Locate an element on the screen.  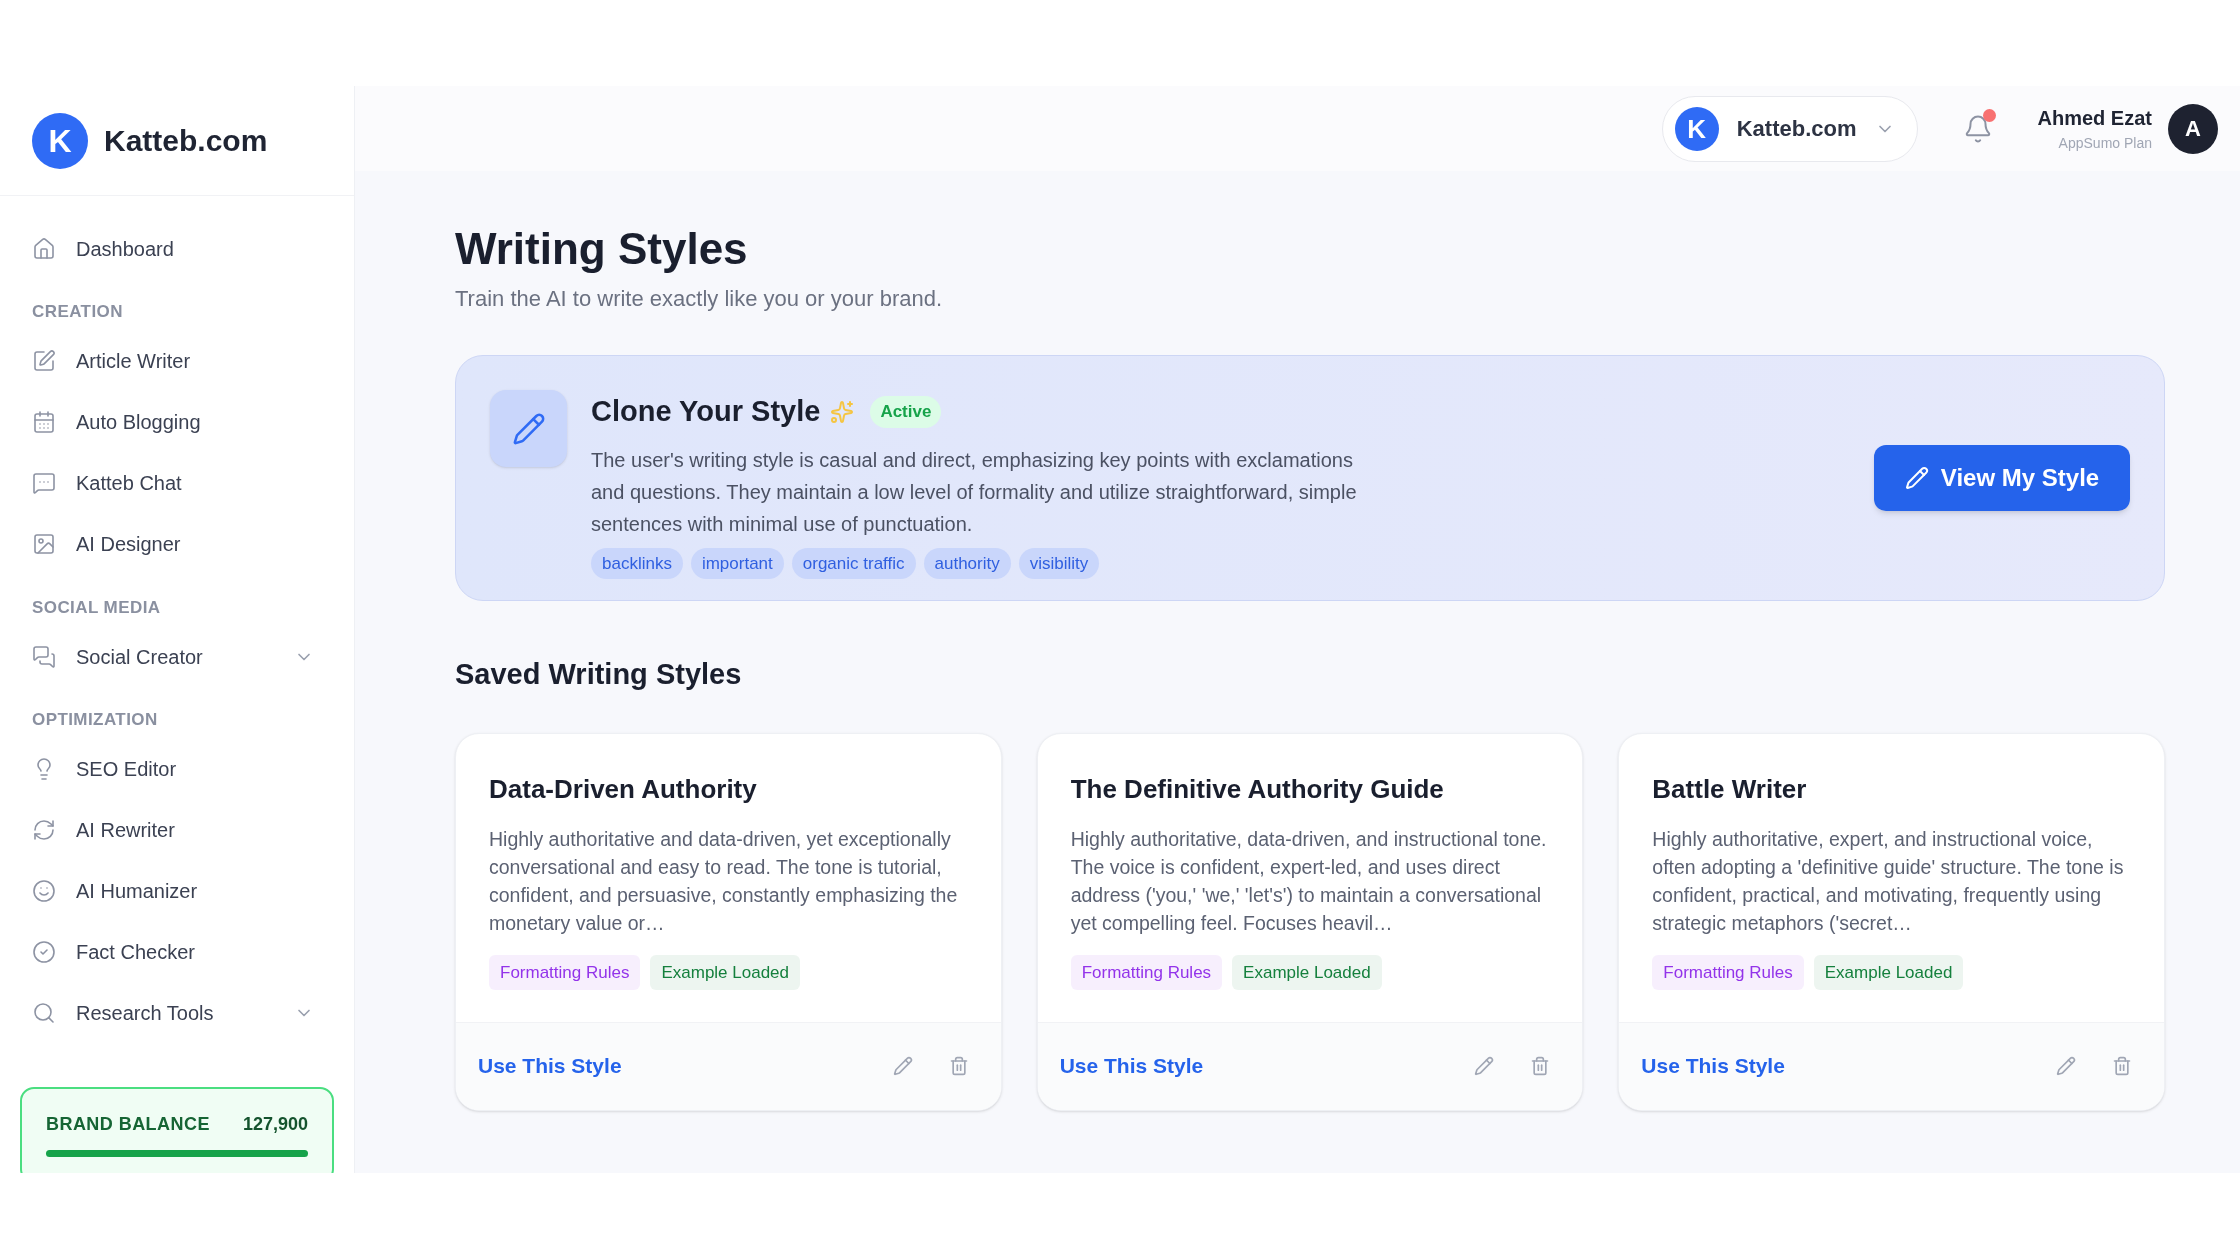
section-heading: CREATION is located at coordinates (78, 312).